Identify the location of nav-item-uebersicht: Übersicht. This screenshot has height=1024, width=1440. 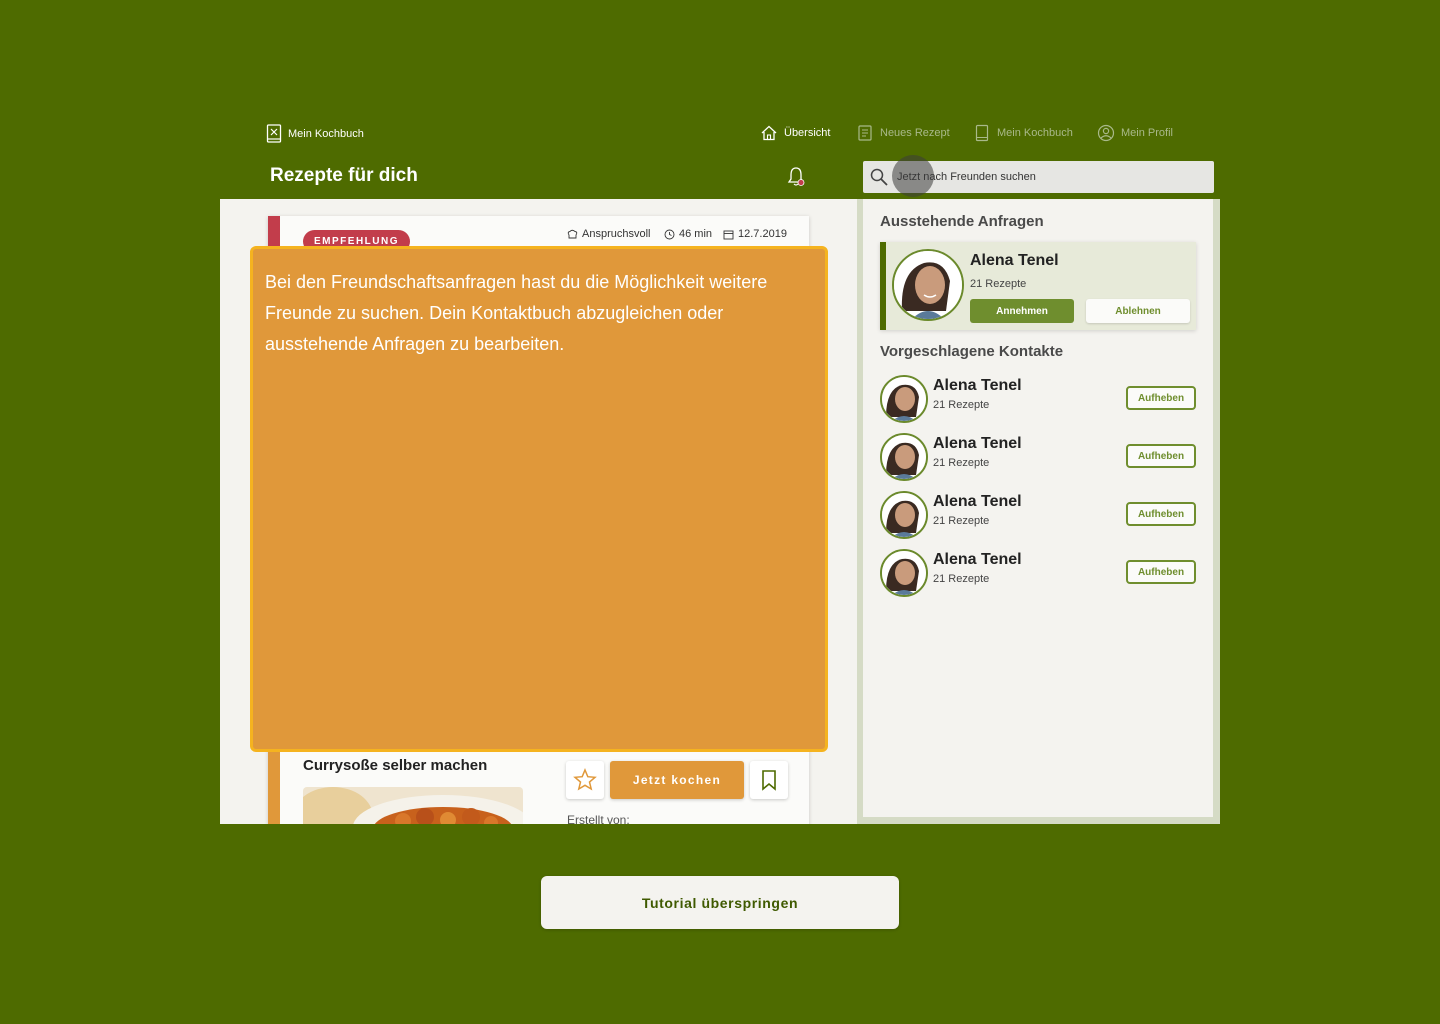
(795, 133).